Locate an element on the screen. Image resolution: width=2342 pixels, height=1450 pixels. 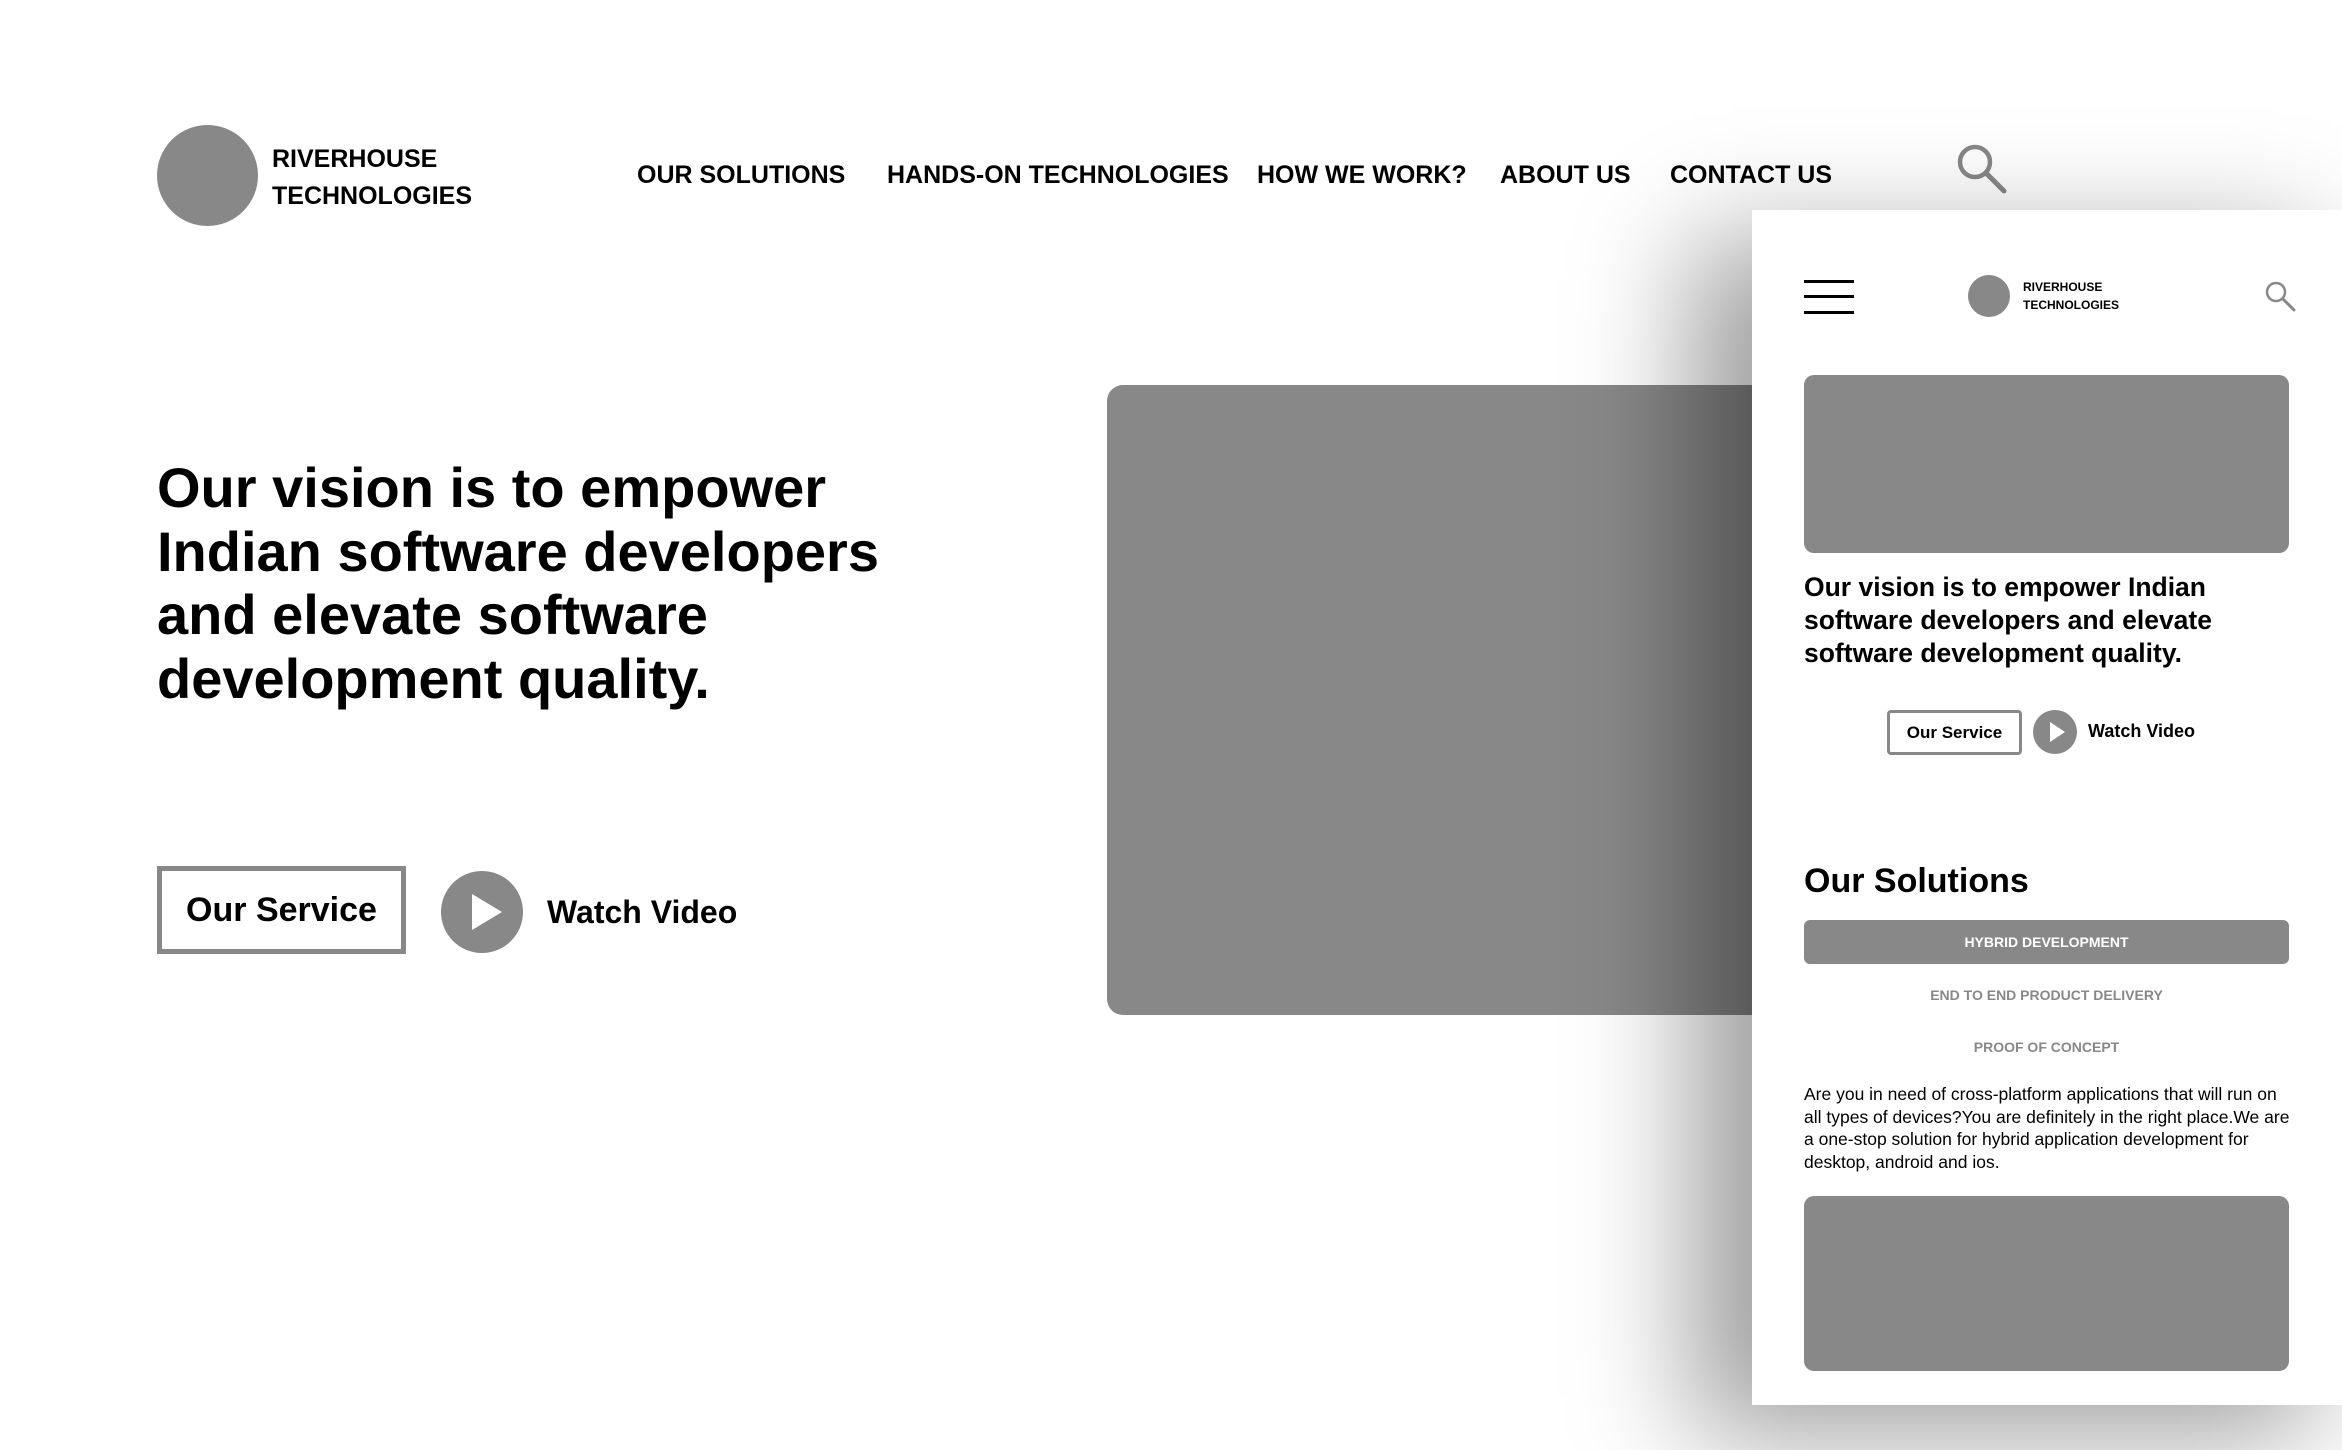
nav-hands-on-technologies: HANDS-ON TECHNOLOGIES is located at coordinates (1058, 175).